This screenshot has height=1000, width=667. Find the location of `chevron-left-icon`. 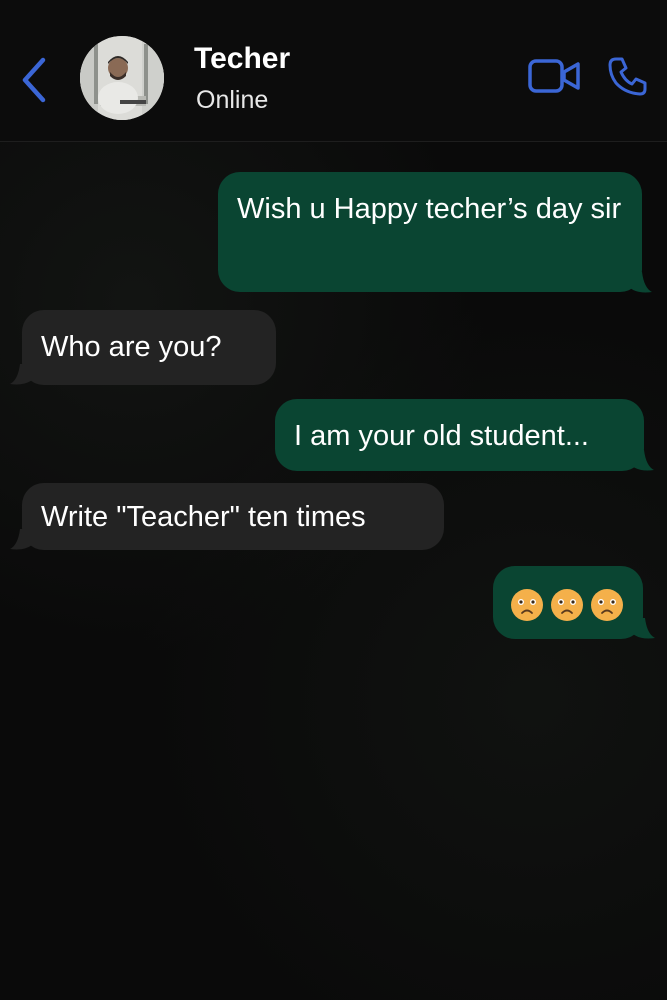

chevron-left-icon is located at coordinates (34, 80).